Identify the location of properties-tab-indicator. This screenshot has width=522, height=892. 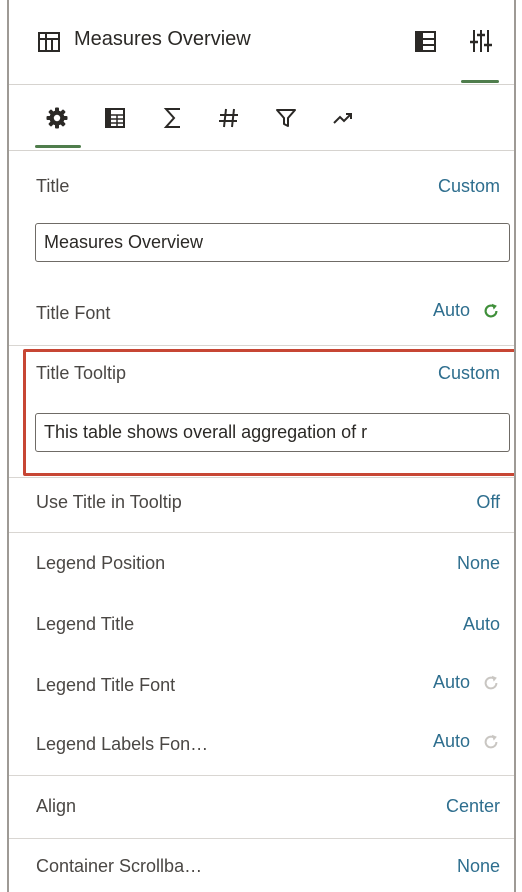
(480, 81).